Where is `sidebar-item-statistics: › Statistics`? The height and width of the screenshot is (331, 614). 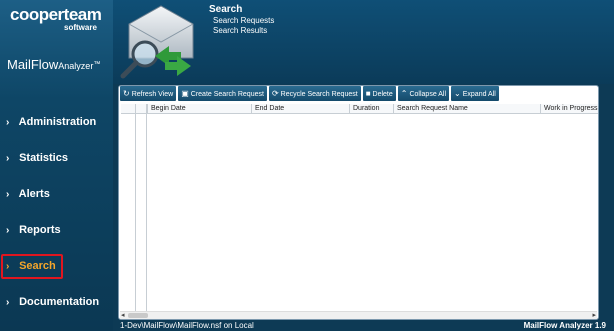
sidebar-item-statistics: › Statistics is located at coordinates (56, 158).